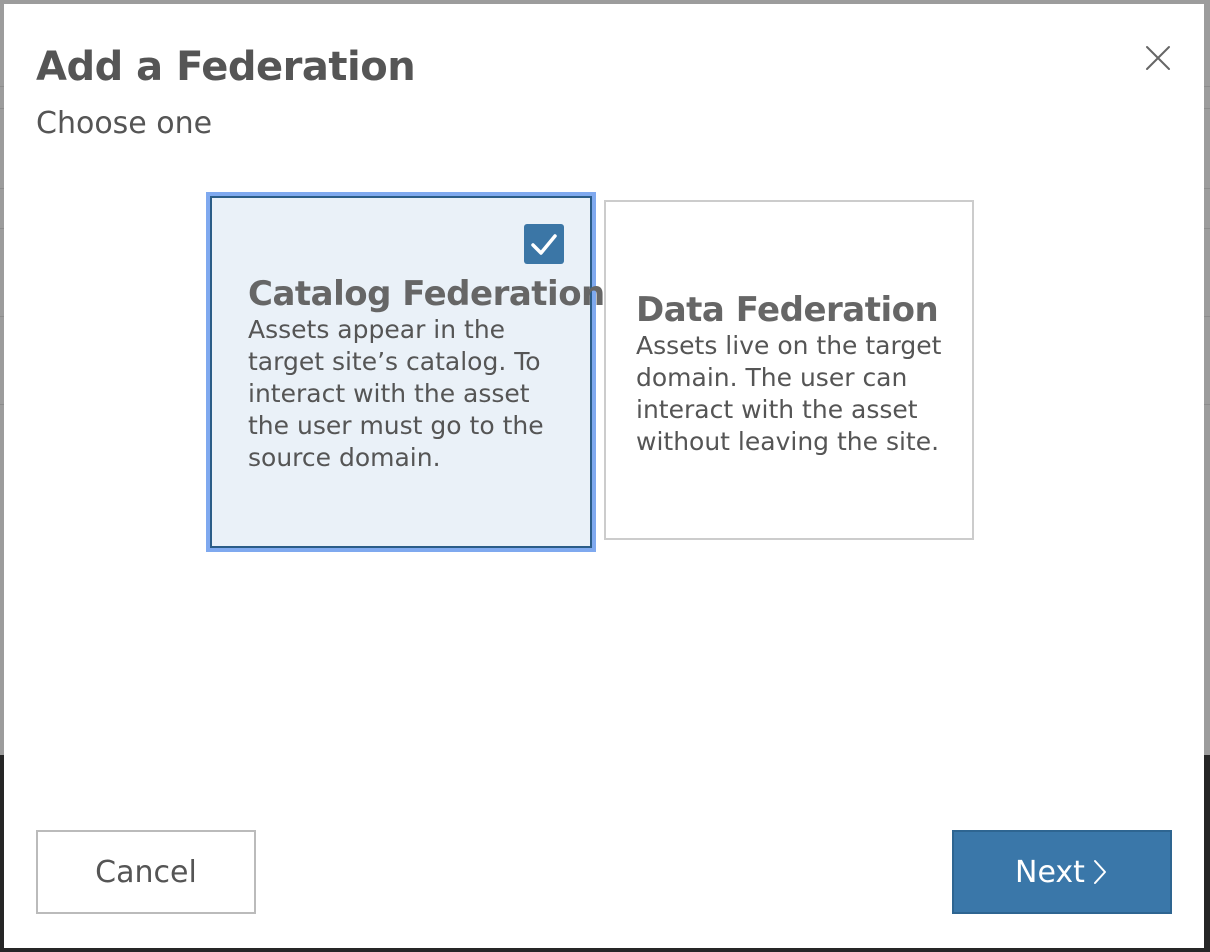 This screenshot has width=1210, height=952. I want to click on checkmark-icon, so click(544, 244).